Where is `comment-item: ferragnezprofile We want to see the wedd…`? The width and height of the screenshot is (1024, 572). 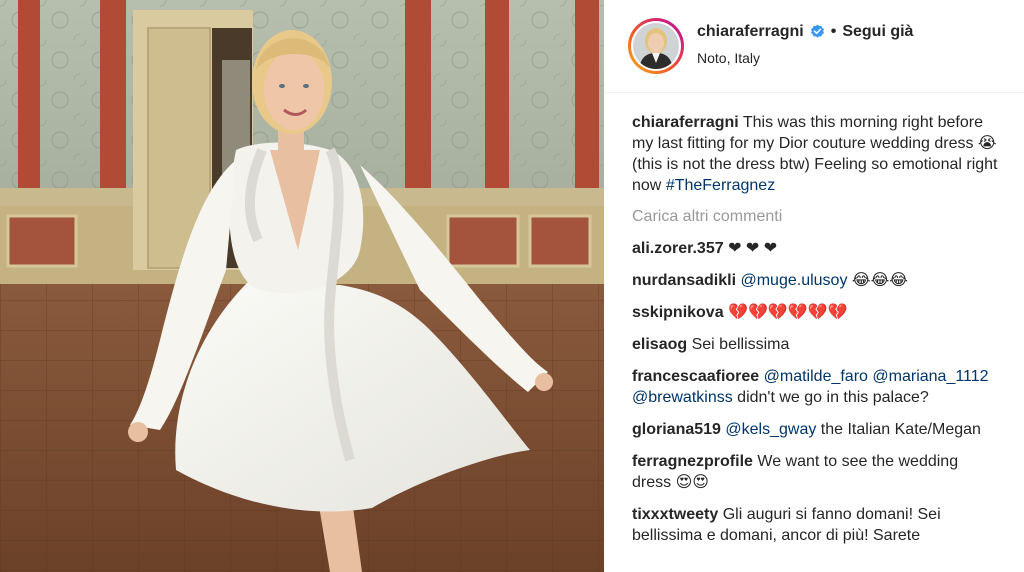
comment-item: ferragnezprofile We want to see the wedd… is located at coordinates (816, 472).